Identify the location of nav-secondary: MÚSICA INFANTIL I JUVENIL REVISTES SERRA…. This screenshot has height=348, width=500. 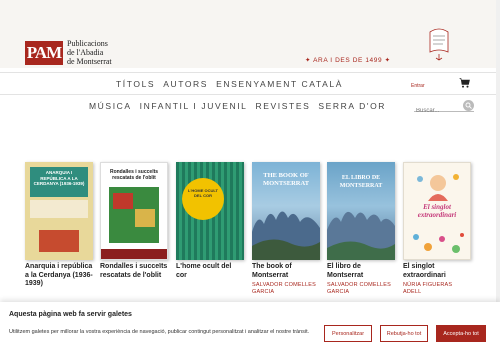
(237, 106).